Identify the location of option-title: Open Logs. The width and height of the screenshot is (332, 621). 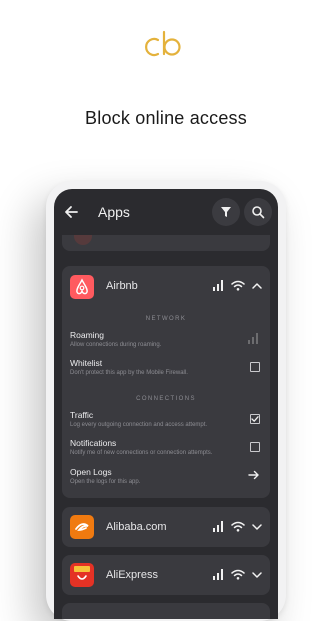
(91, 472).